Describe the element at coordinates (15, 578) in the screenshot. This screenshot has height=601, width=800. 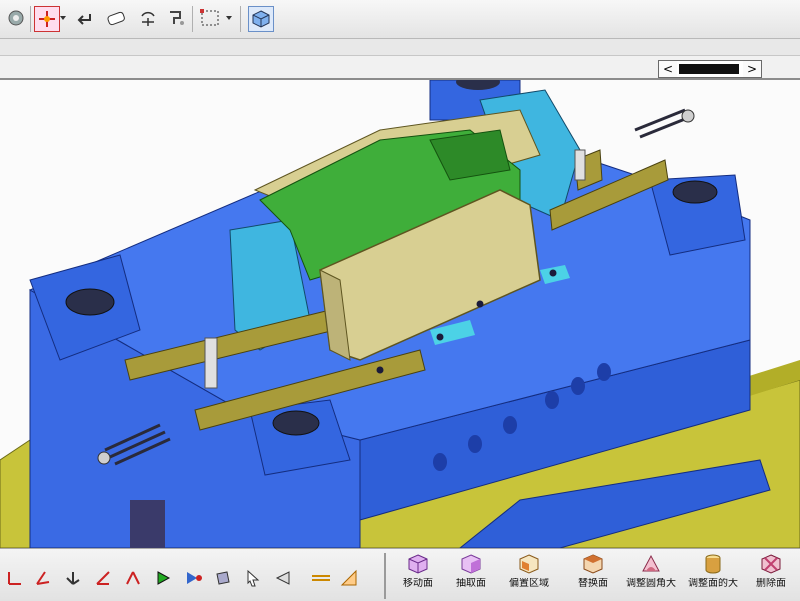
I see `axis-1-icon` at that location.